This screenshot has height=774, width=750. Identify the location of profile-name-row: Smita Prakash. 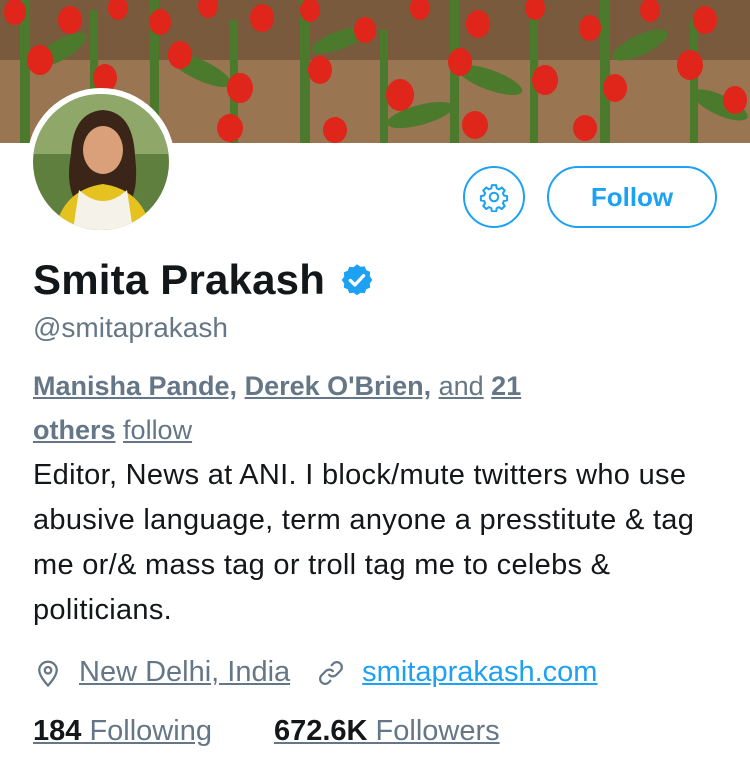
(204, 280).